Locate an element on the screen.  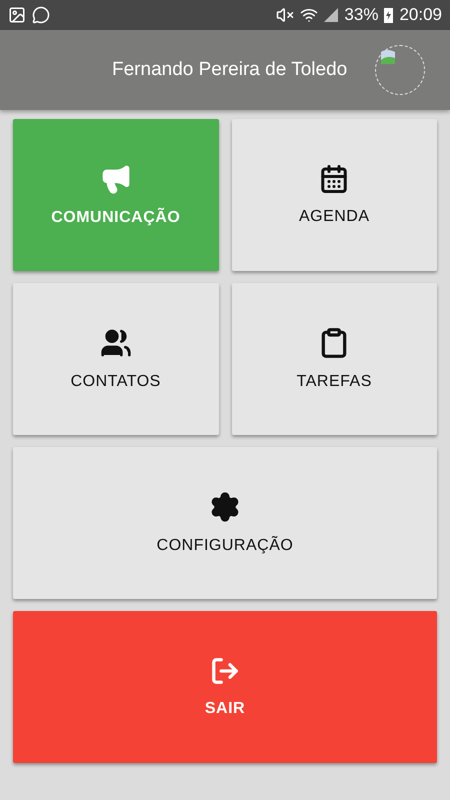
clock: 20:09 is located at coordinates (420, 15).